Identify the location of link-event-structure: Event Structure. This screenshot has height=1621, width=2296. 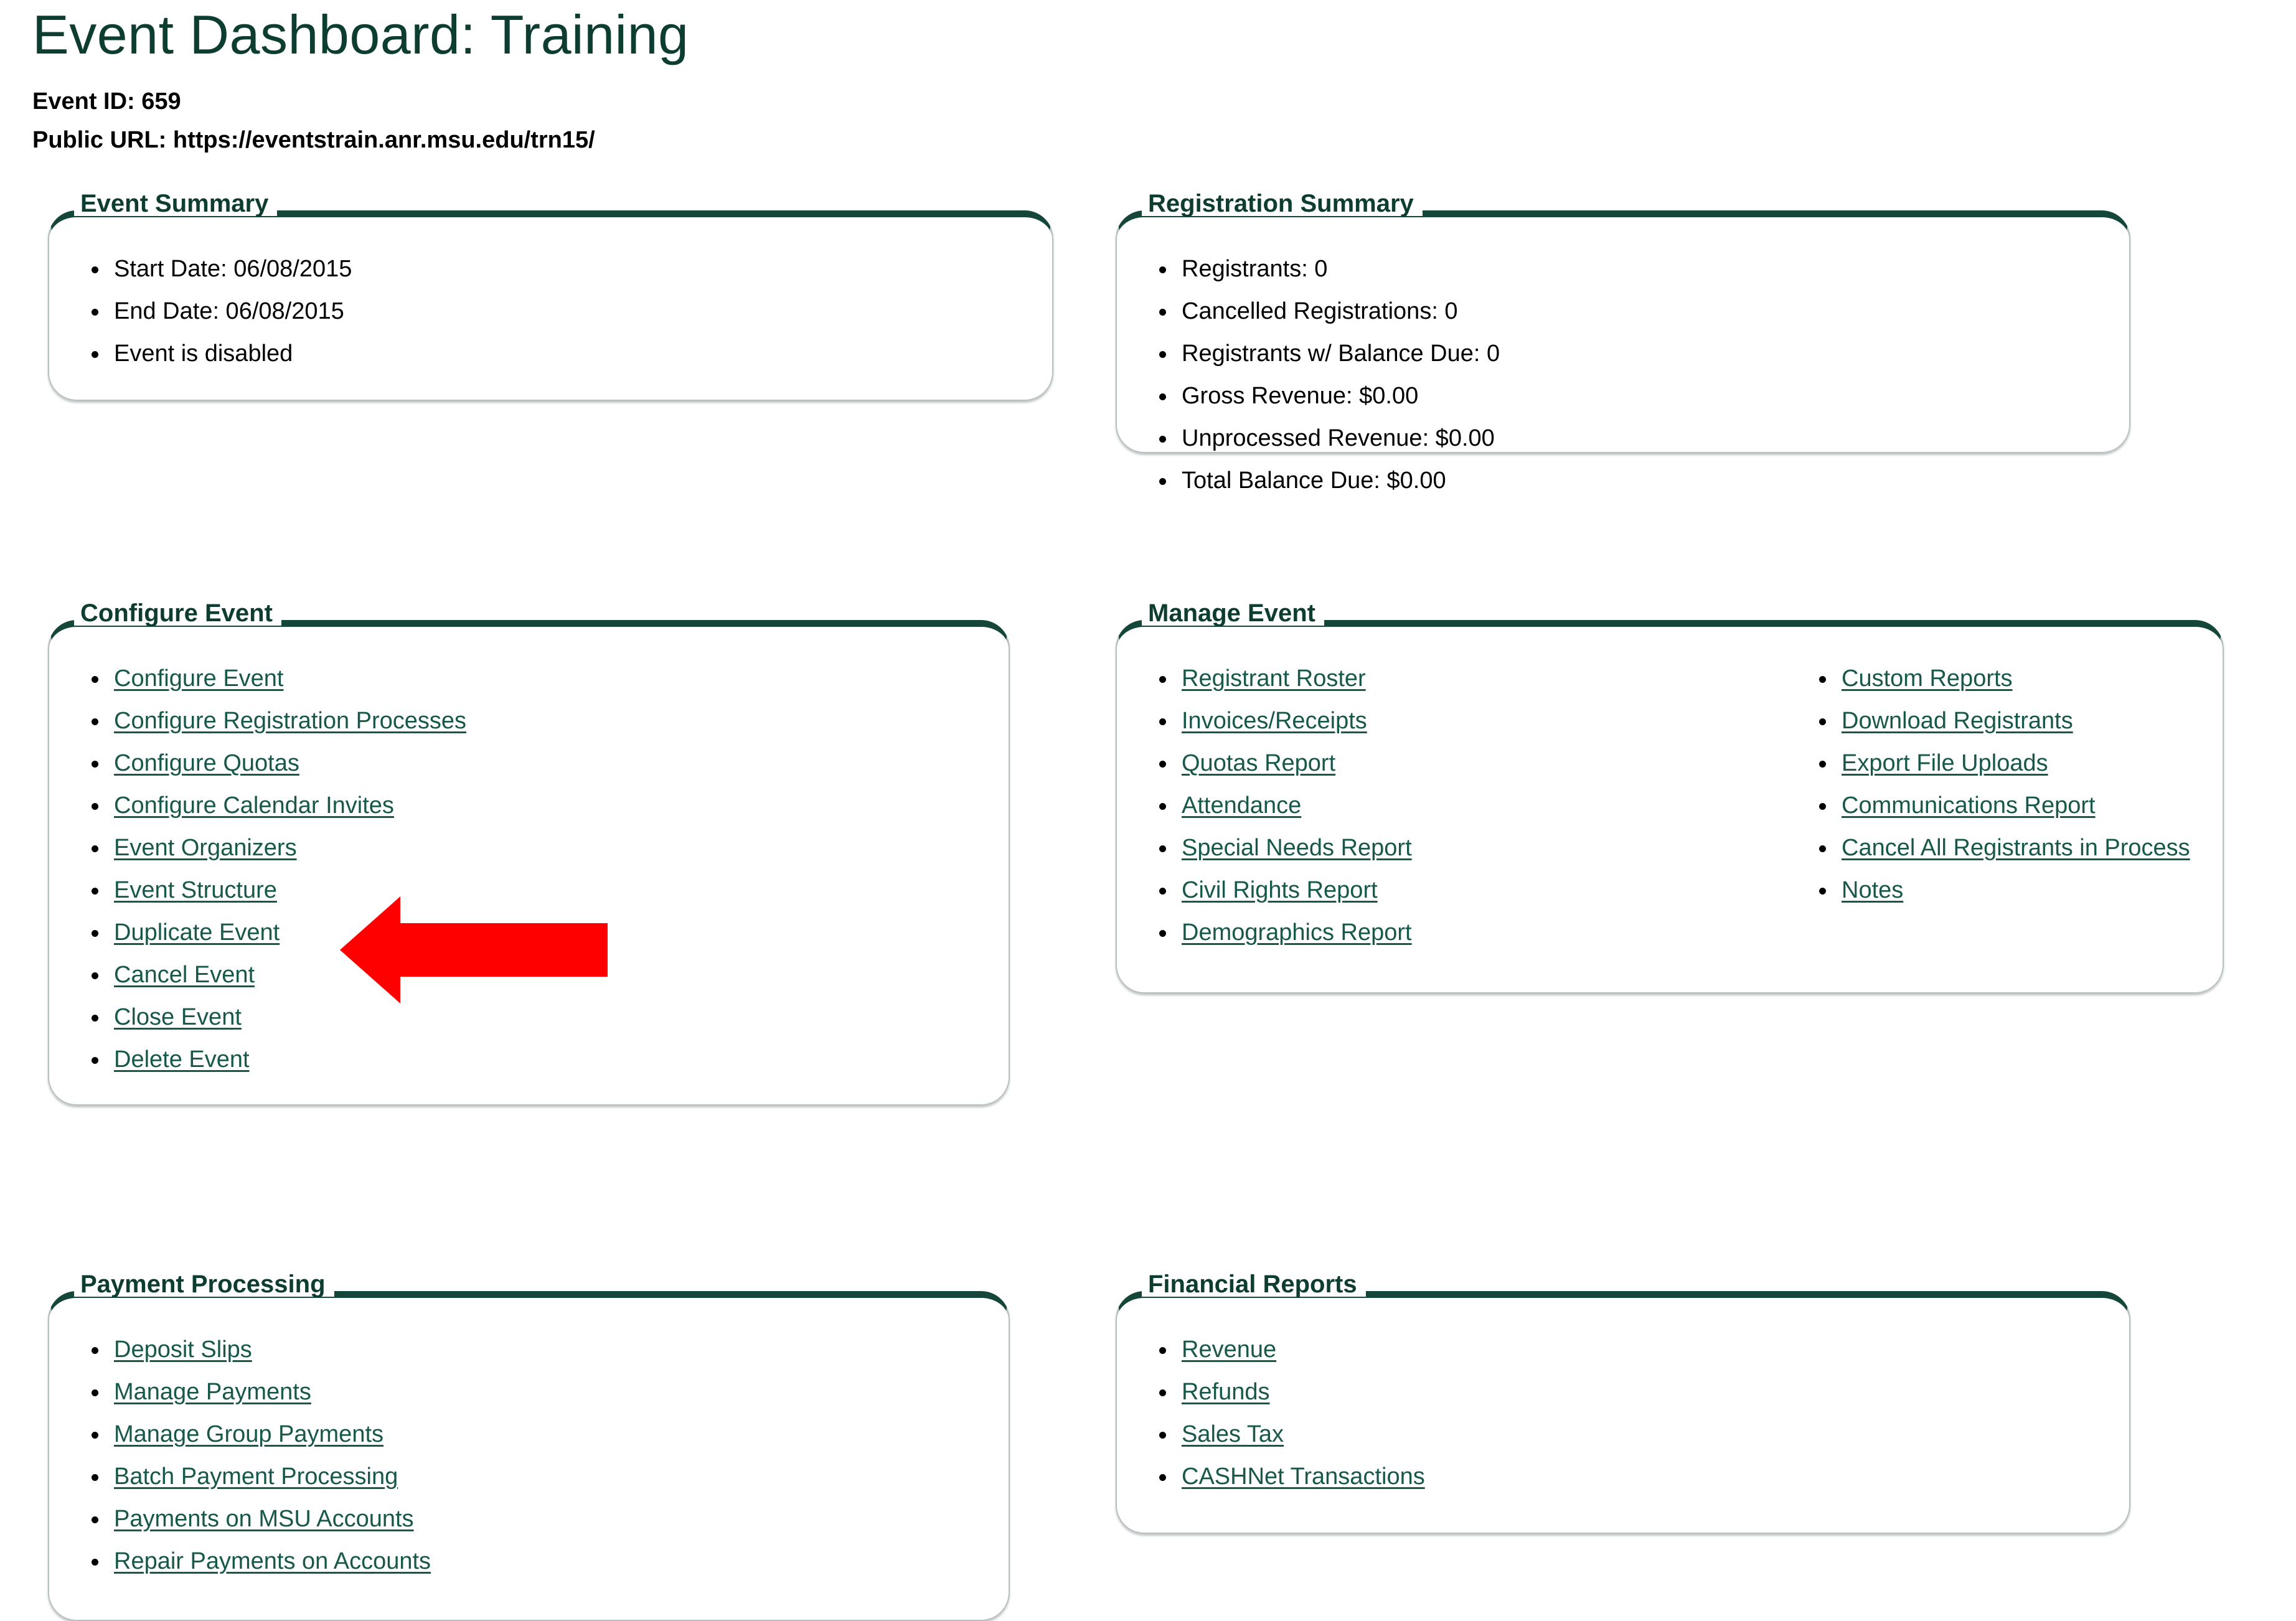
(195, 890).